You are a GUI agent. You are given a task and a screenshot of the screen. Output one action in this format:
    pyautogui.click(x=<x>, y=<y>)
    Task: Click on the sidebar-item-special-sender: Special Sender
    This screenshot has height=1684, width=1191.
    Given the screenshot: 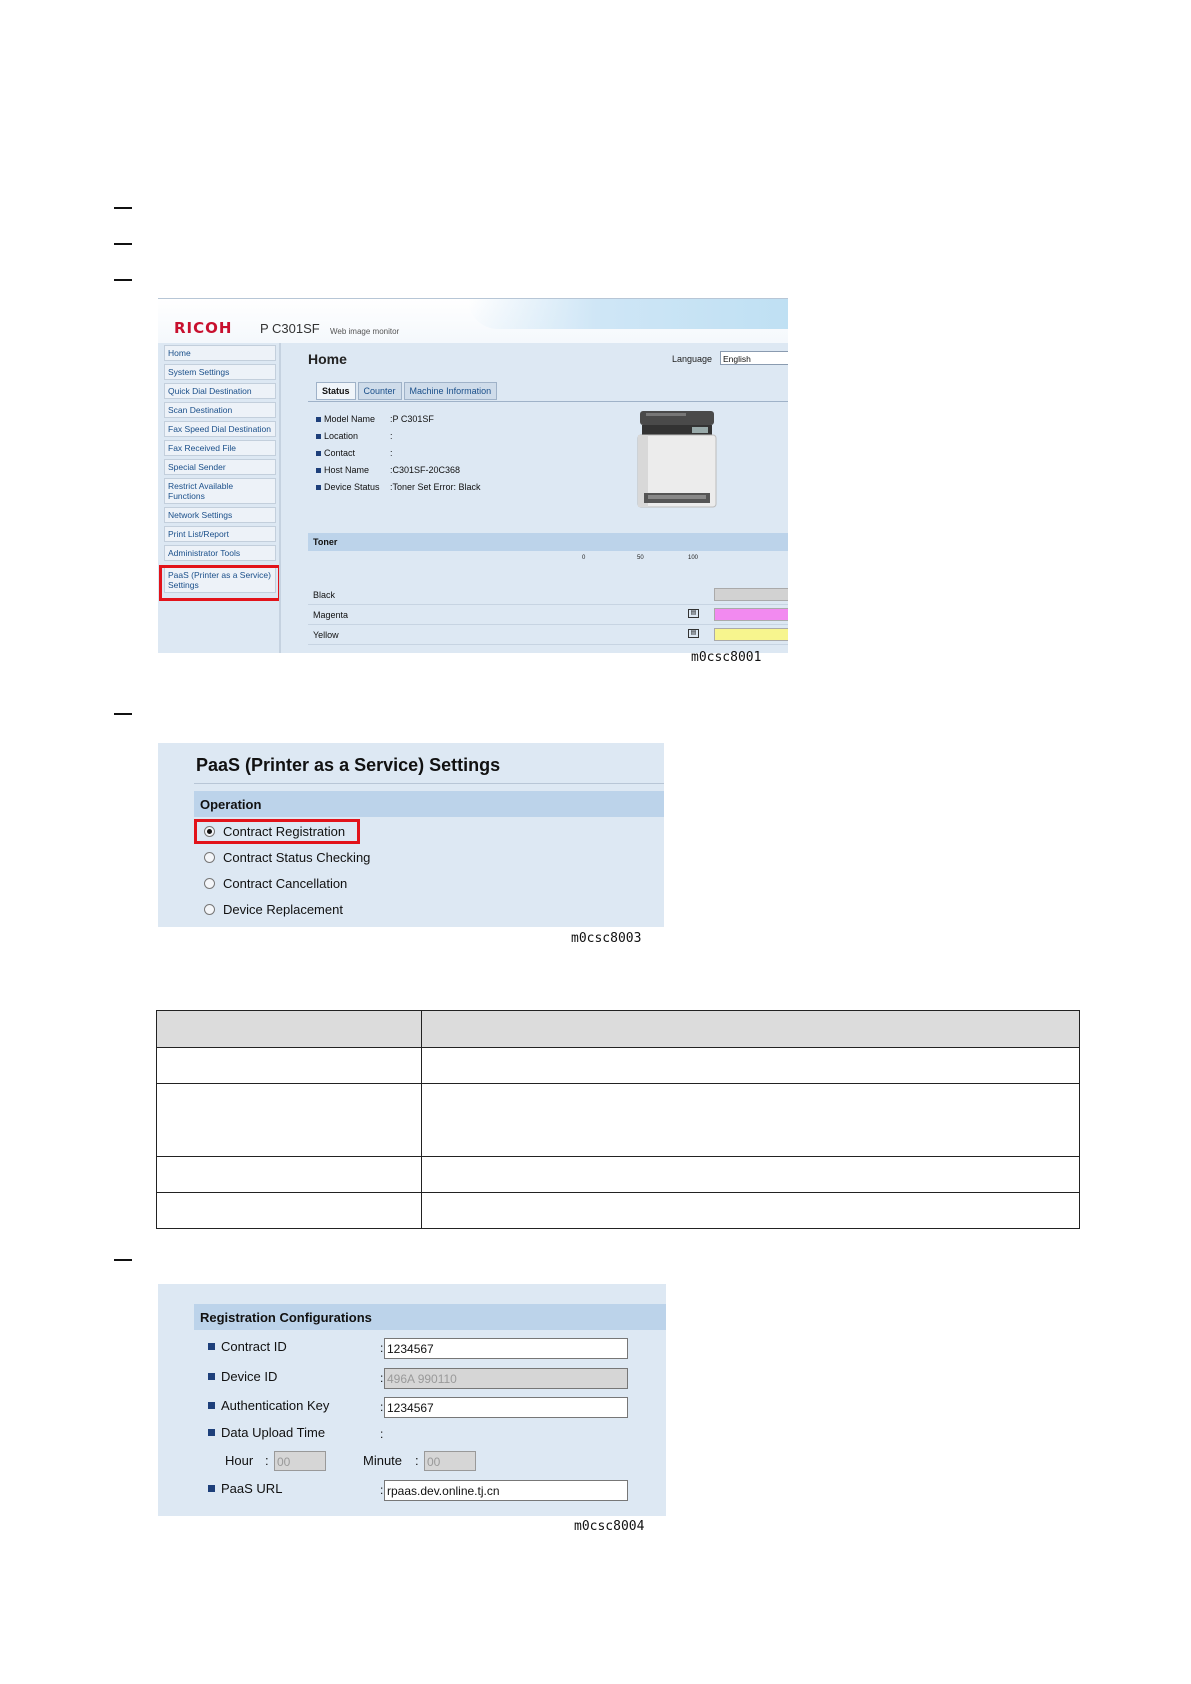 What is the action you would take?
    pyautogui.click(x=220, y=467)
    